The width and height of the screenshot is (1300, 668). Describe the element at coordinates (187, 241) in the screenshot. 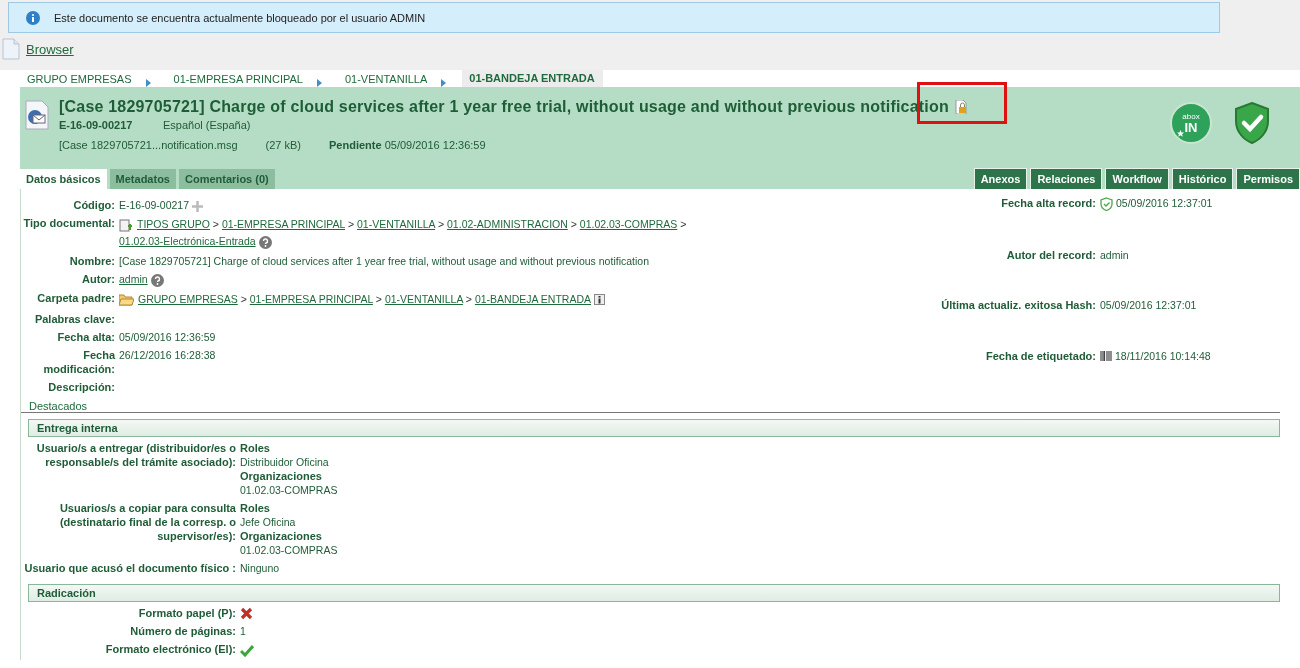

I see `path-link: 01.02.03-Electrónica-Entrada` at that location.